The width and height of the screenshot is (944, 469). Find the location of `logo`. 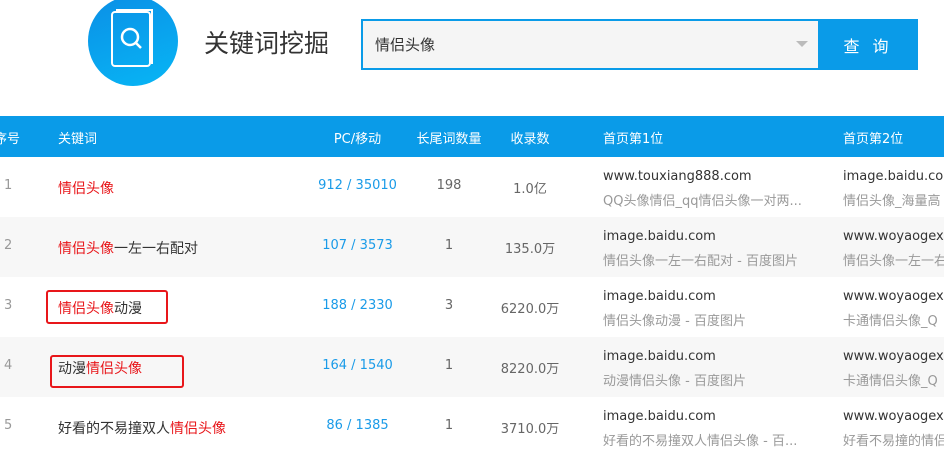

logo is located at coordinates (133, 43).